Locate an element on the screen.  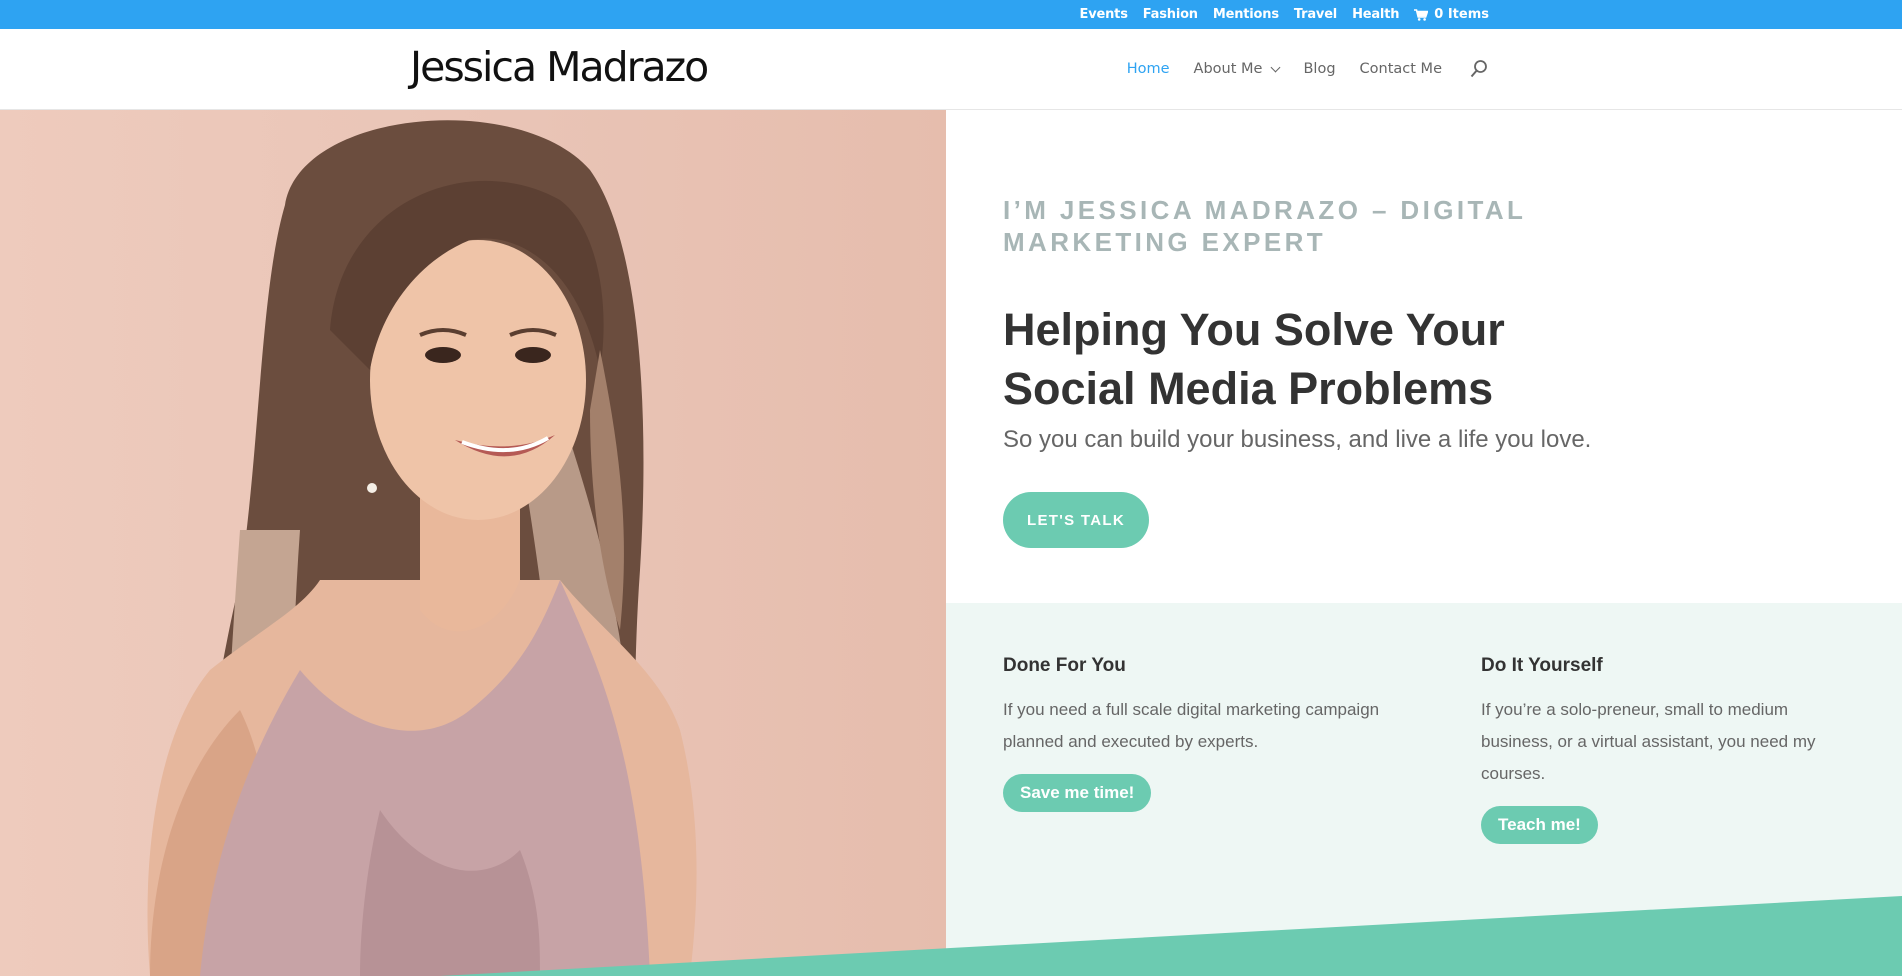
cart-link: 0 Items is located at coordinates (1451, 14).